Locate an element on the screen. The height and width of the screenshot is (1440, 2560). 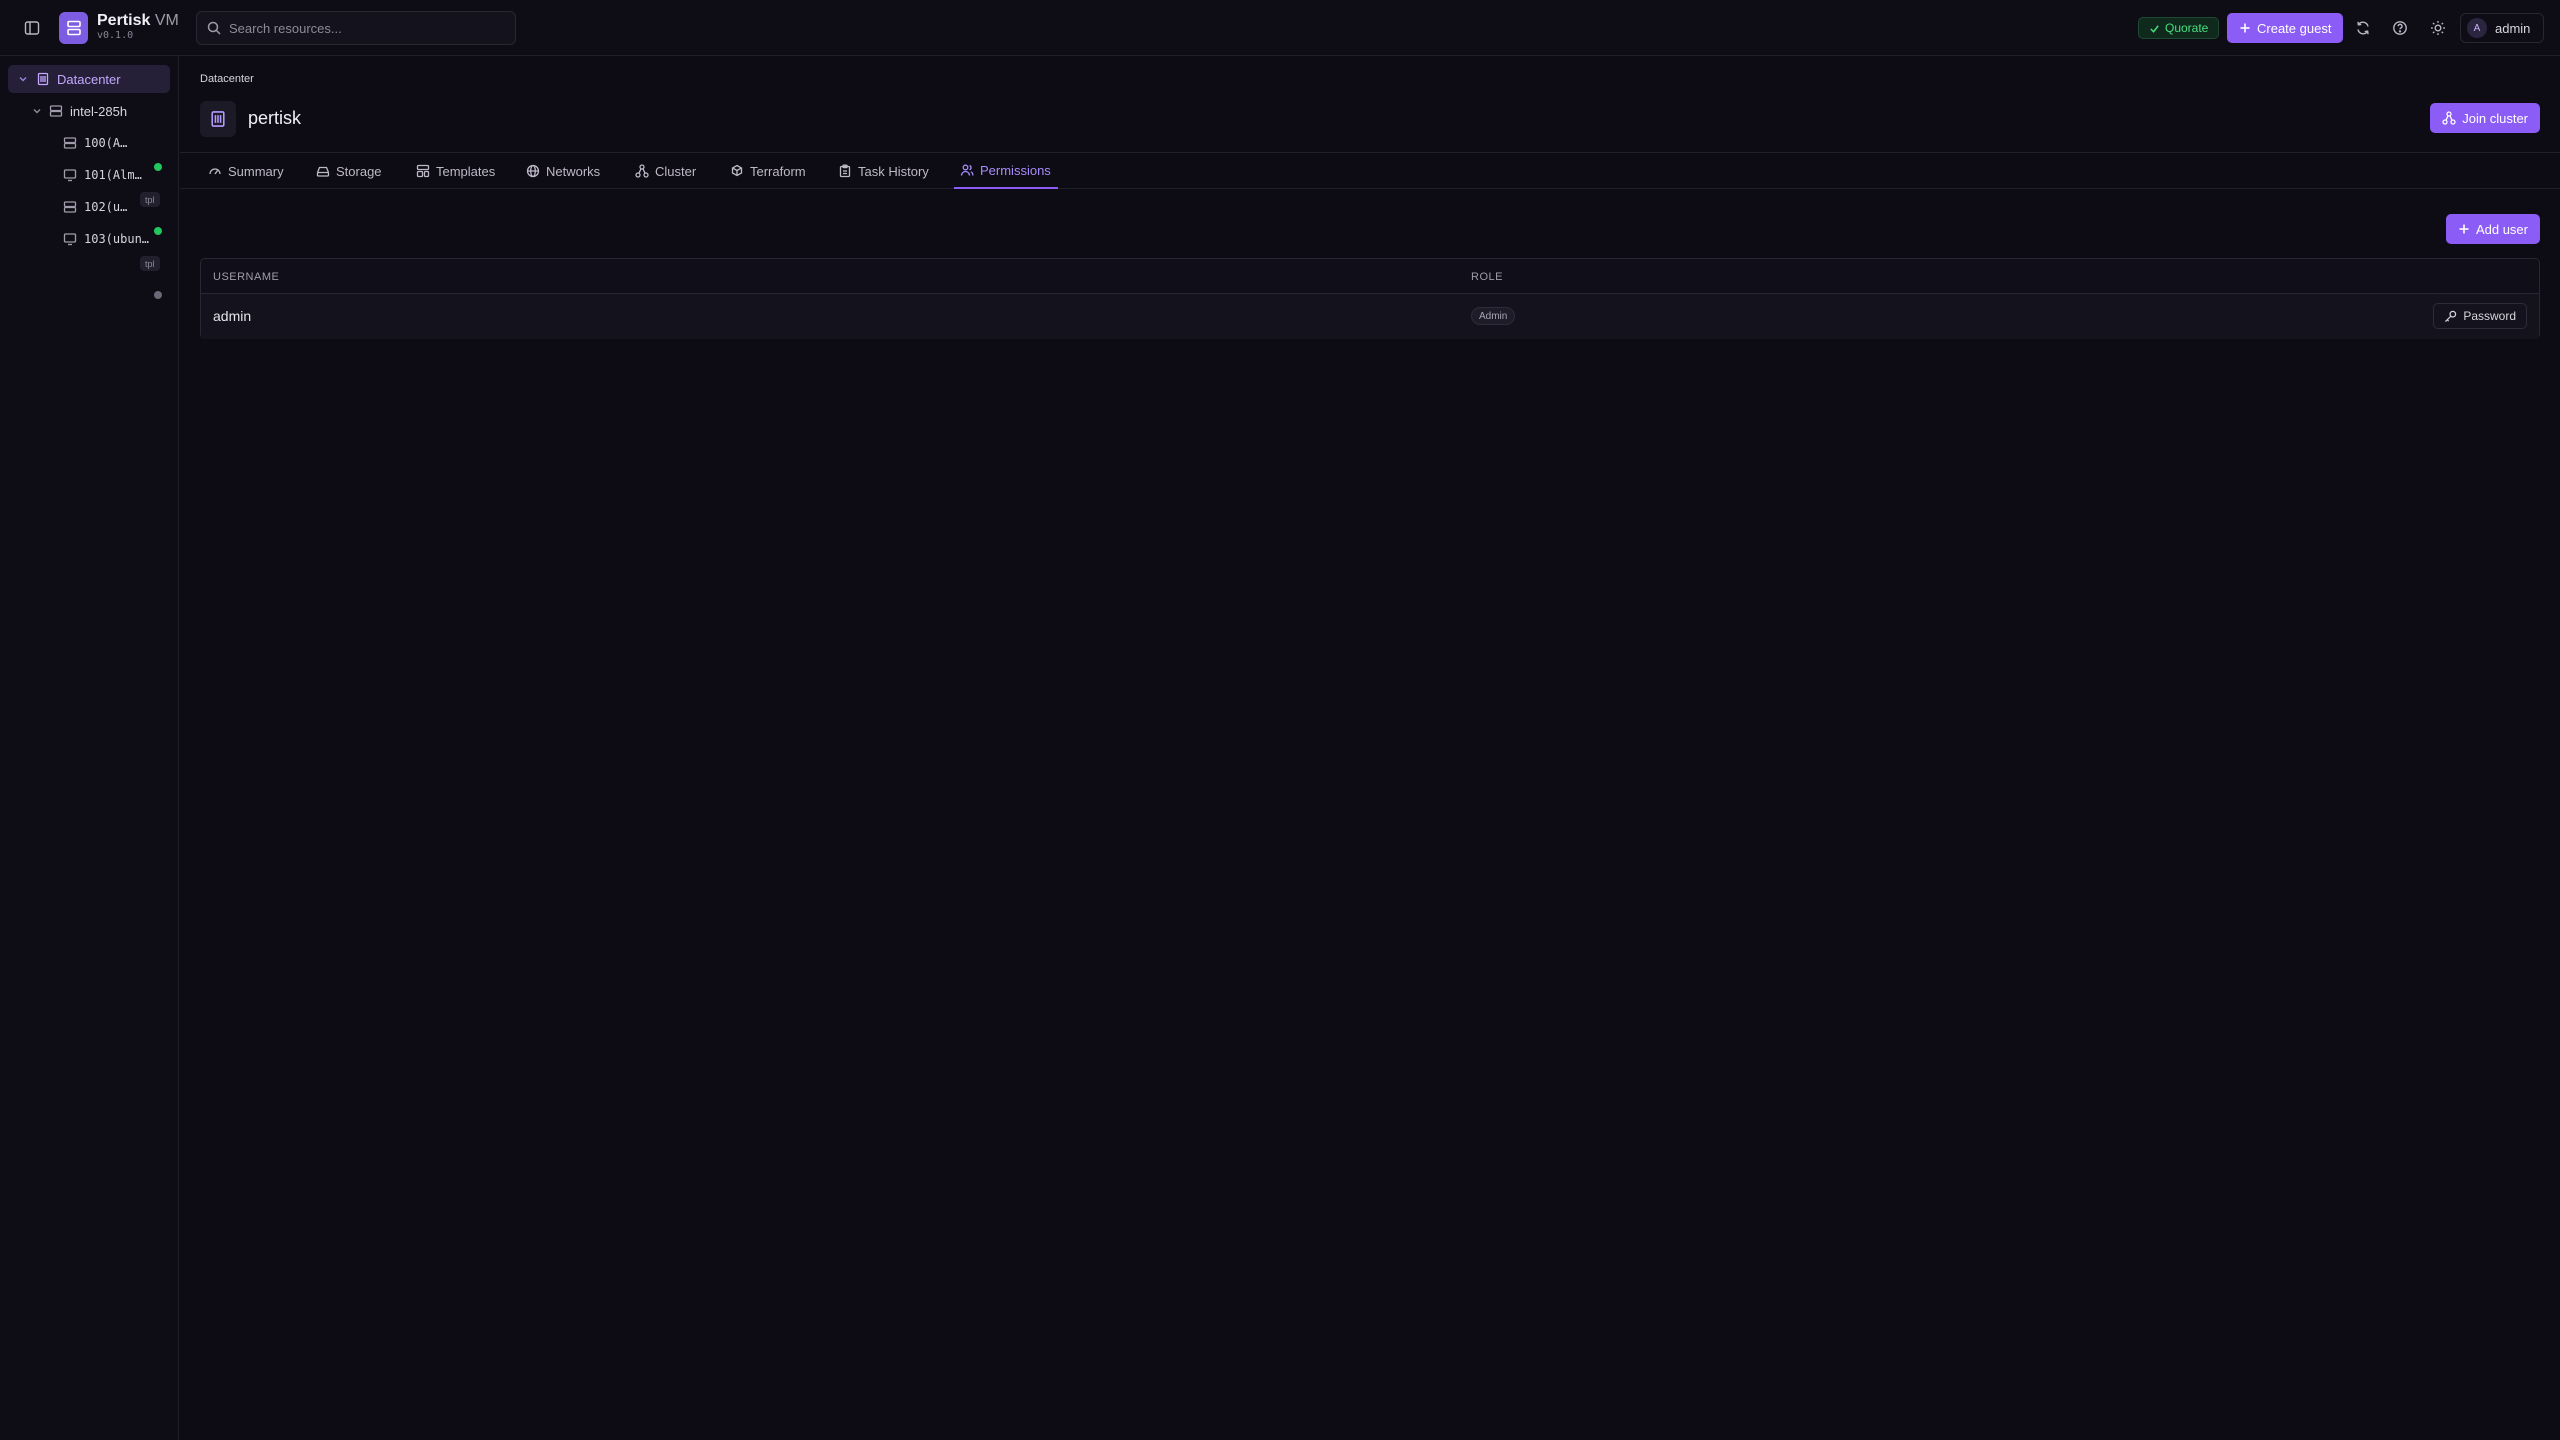
datacenter-label: Datacenter is located at coordinates (89, 79).